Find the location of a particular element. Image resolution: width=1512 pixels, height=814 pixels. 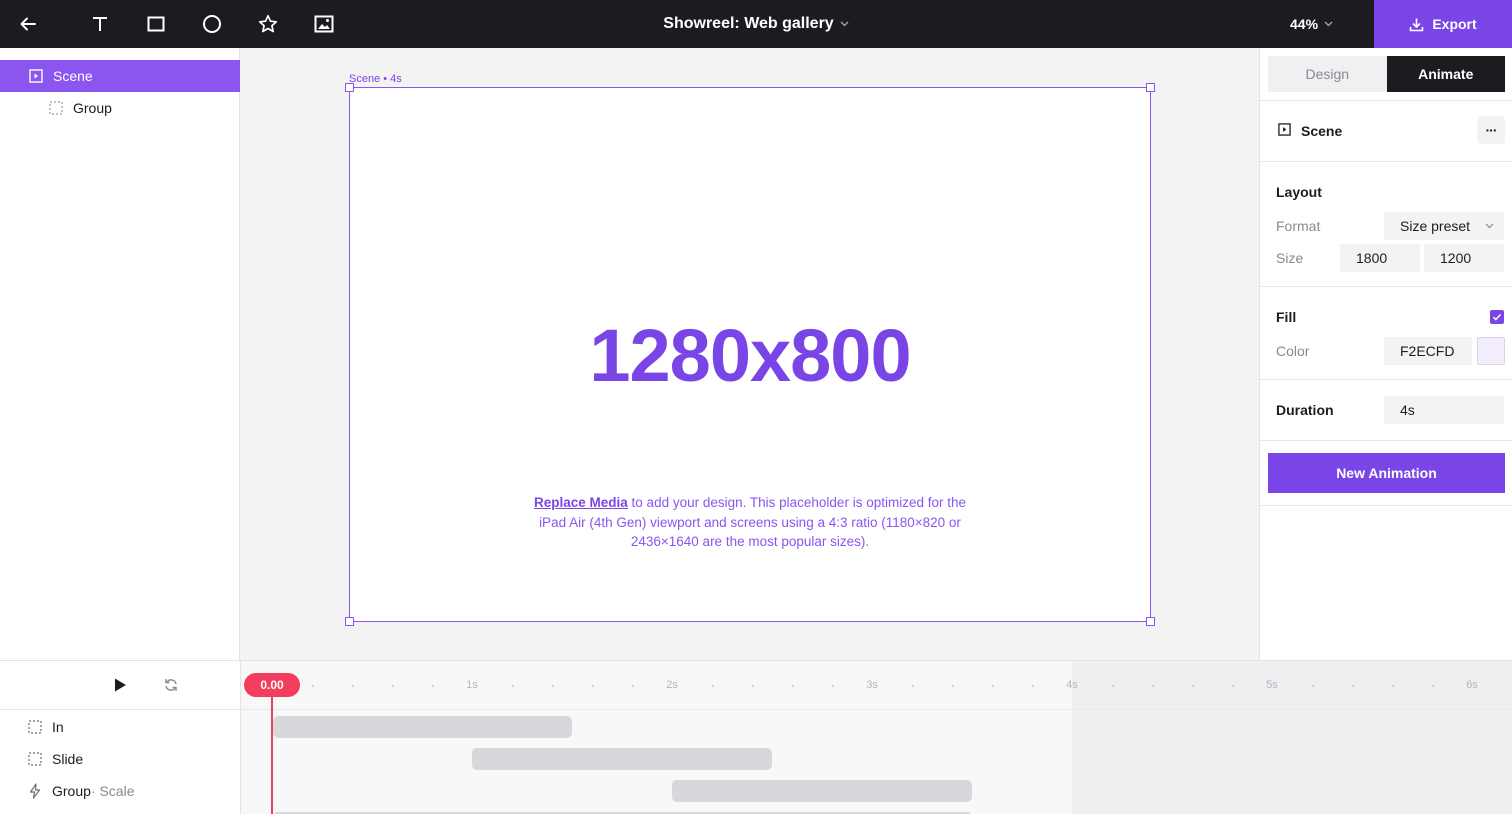

playback-controls is located at coordinates (120, 685).